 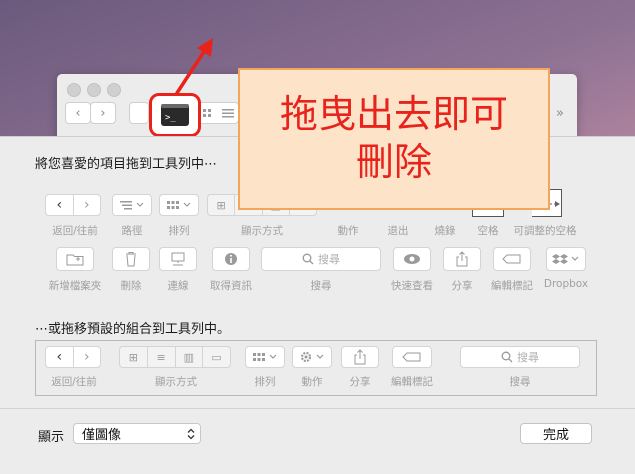 I want to click on label-space: 空格, so click(x=488, y=231).